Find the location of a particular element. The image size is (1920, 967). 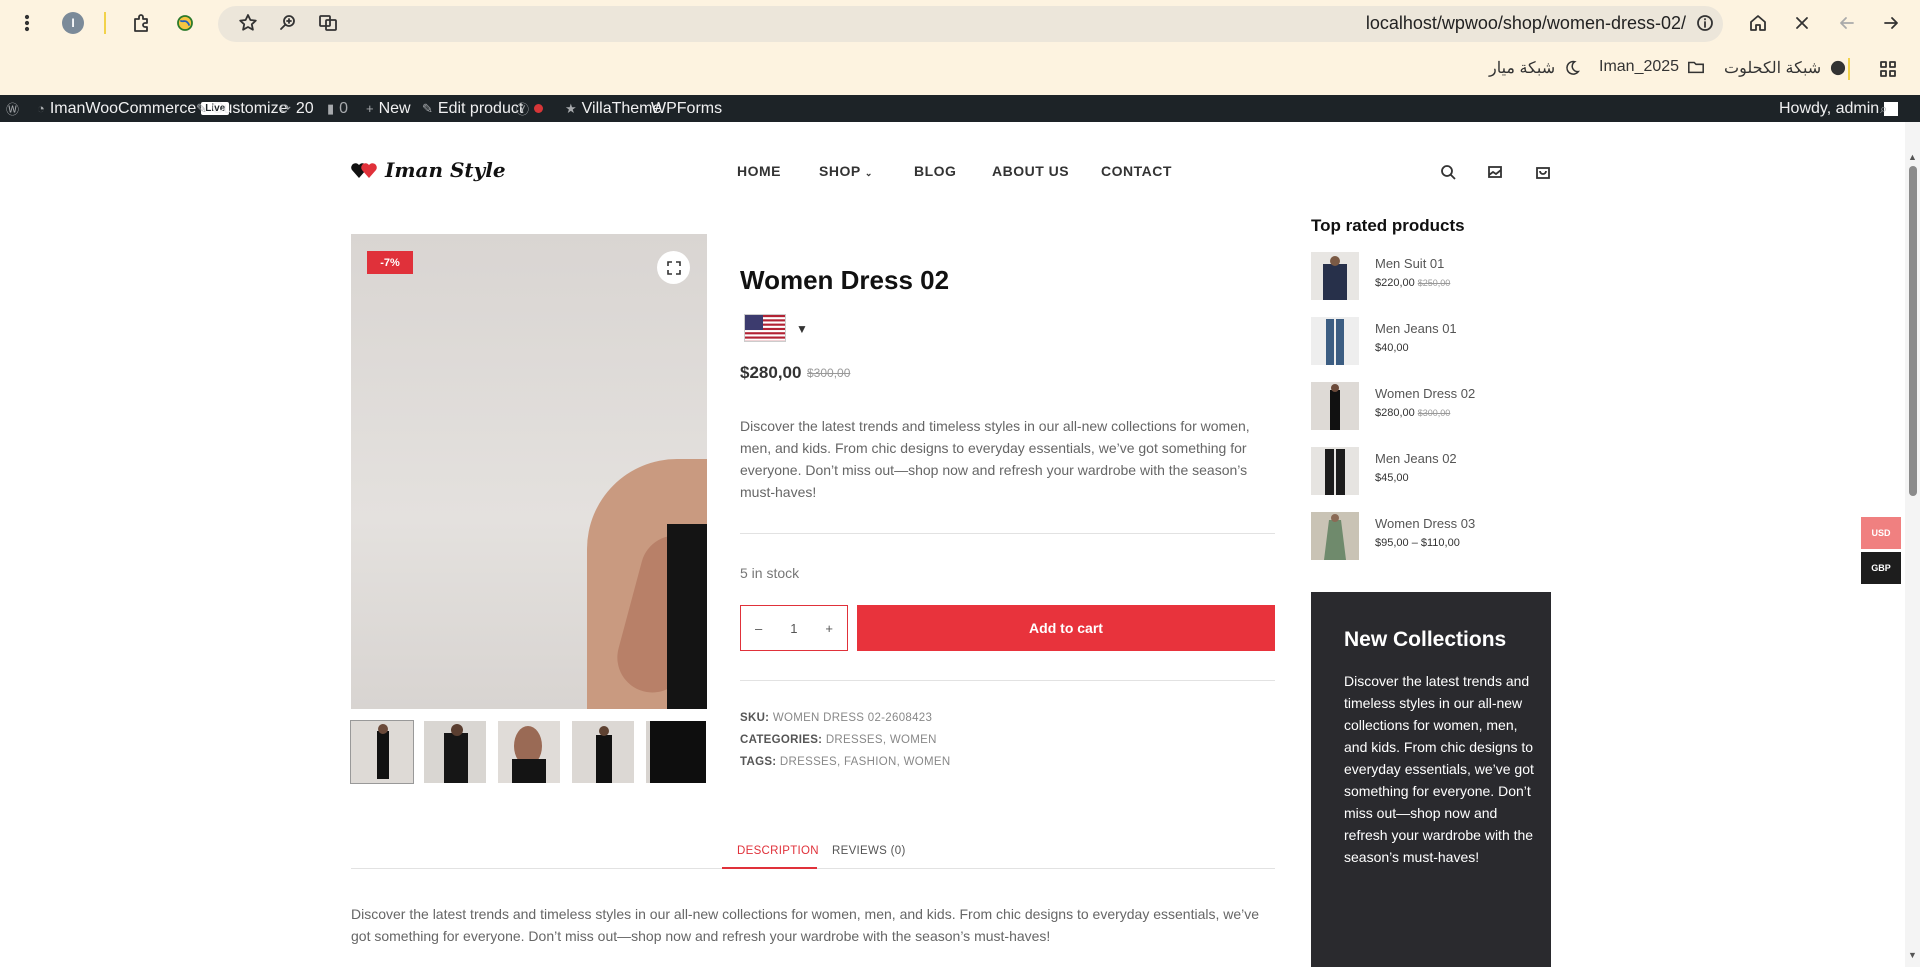

tab-description: DESCRIPTION is located at coordinates (778, 851).